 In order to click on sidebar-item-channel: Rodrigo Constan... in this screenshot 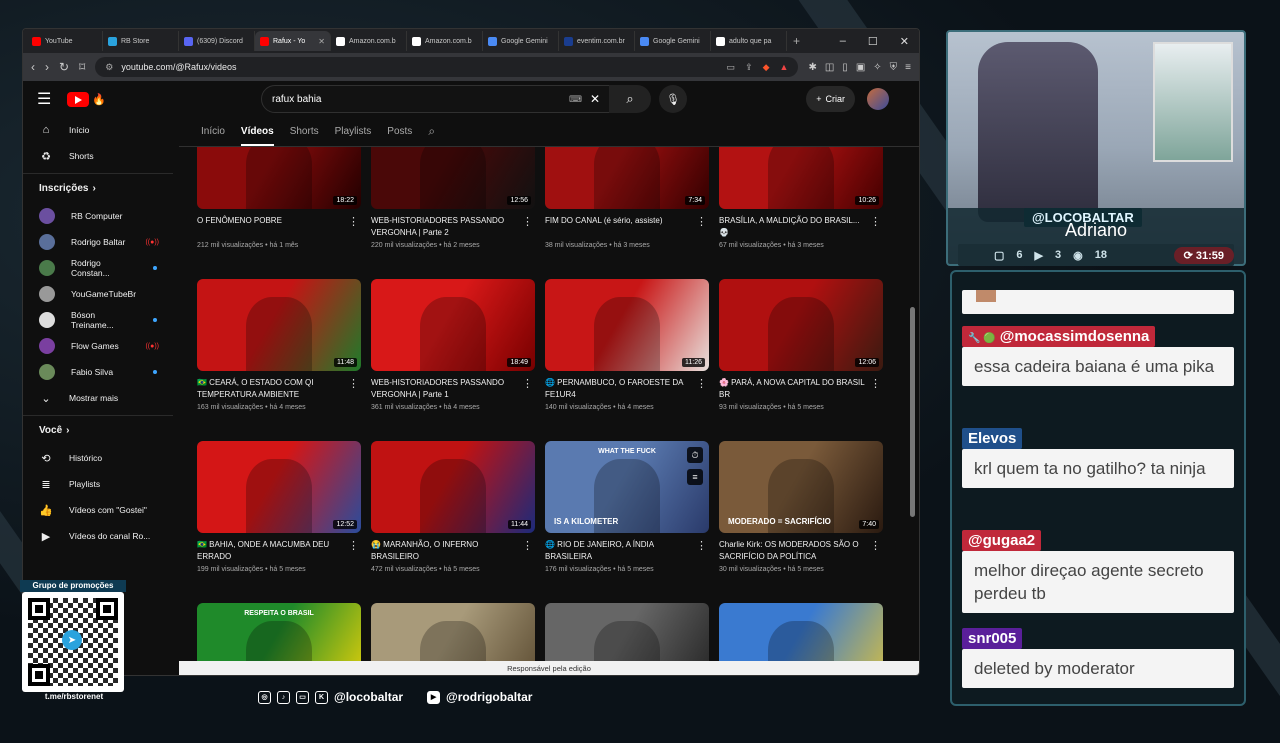, I will do `click(98, 268)`.